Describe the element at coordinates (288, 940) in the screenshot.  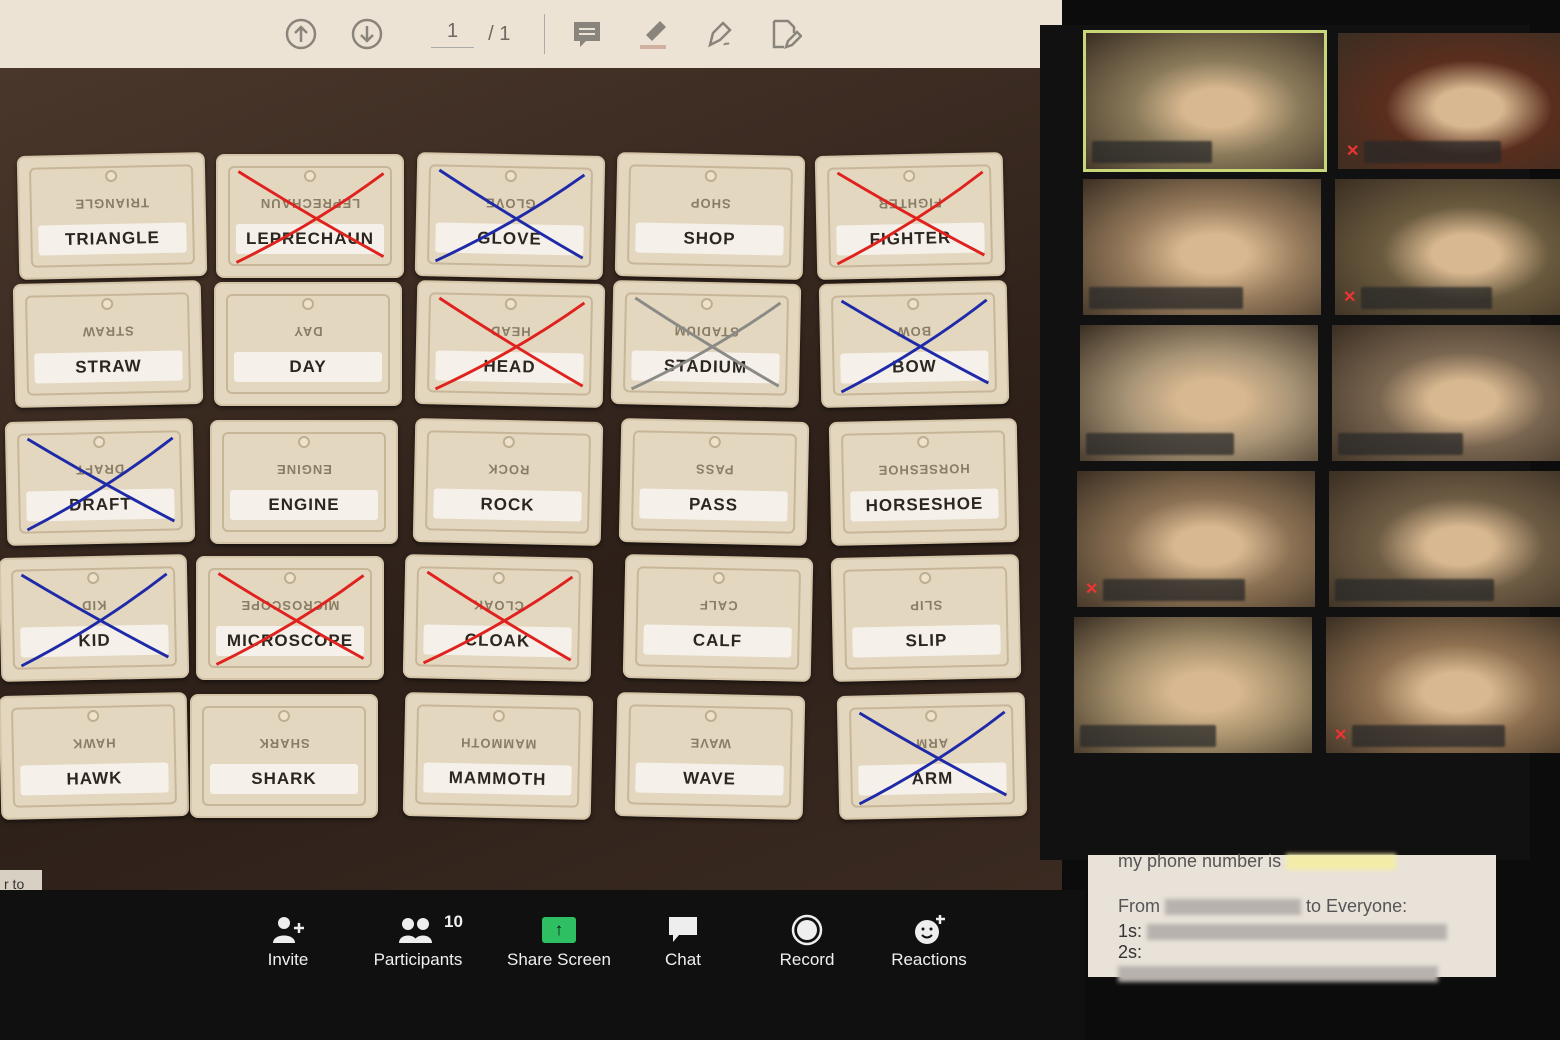
I see `invite-button: Invite` at that location.